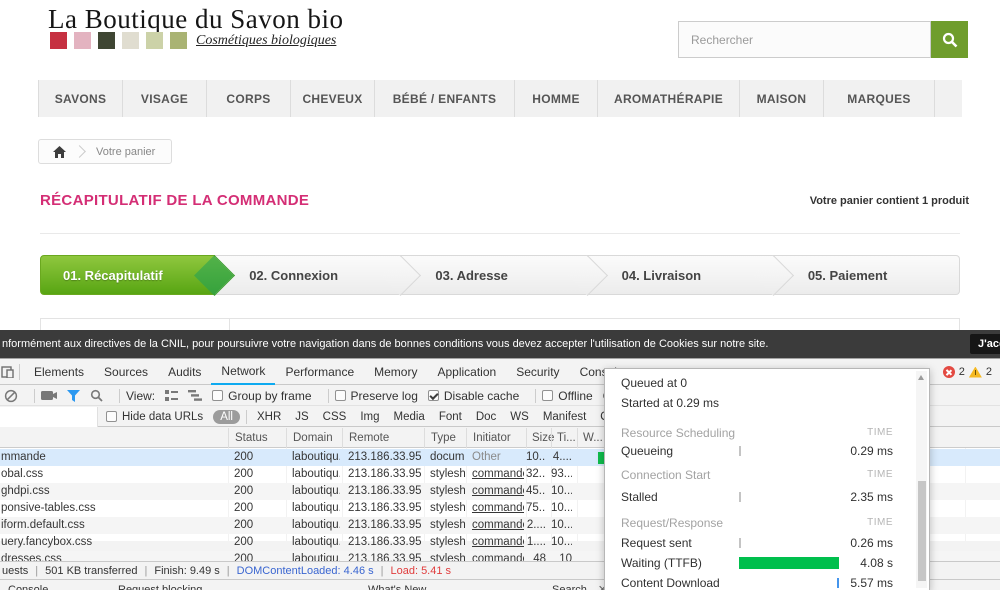  Describe the element at coordinates (500, 324) in the screenshot. I see `cart-table-top-edge` at that location.